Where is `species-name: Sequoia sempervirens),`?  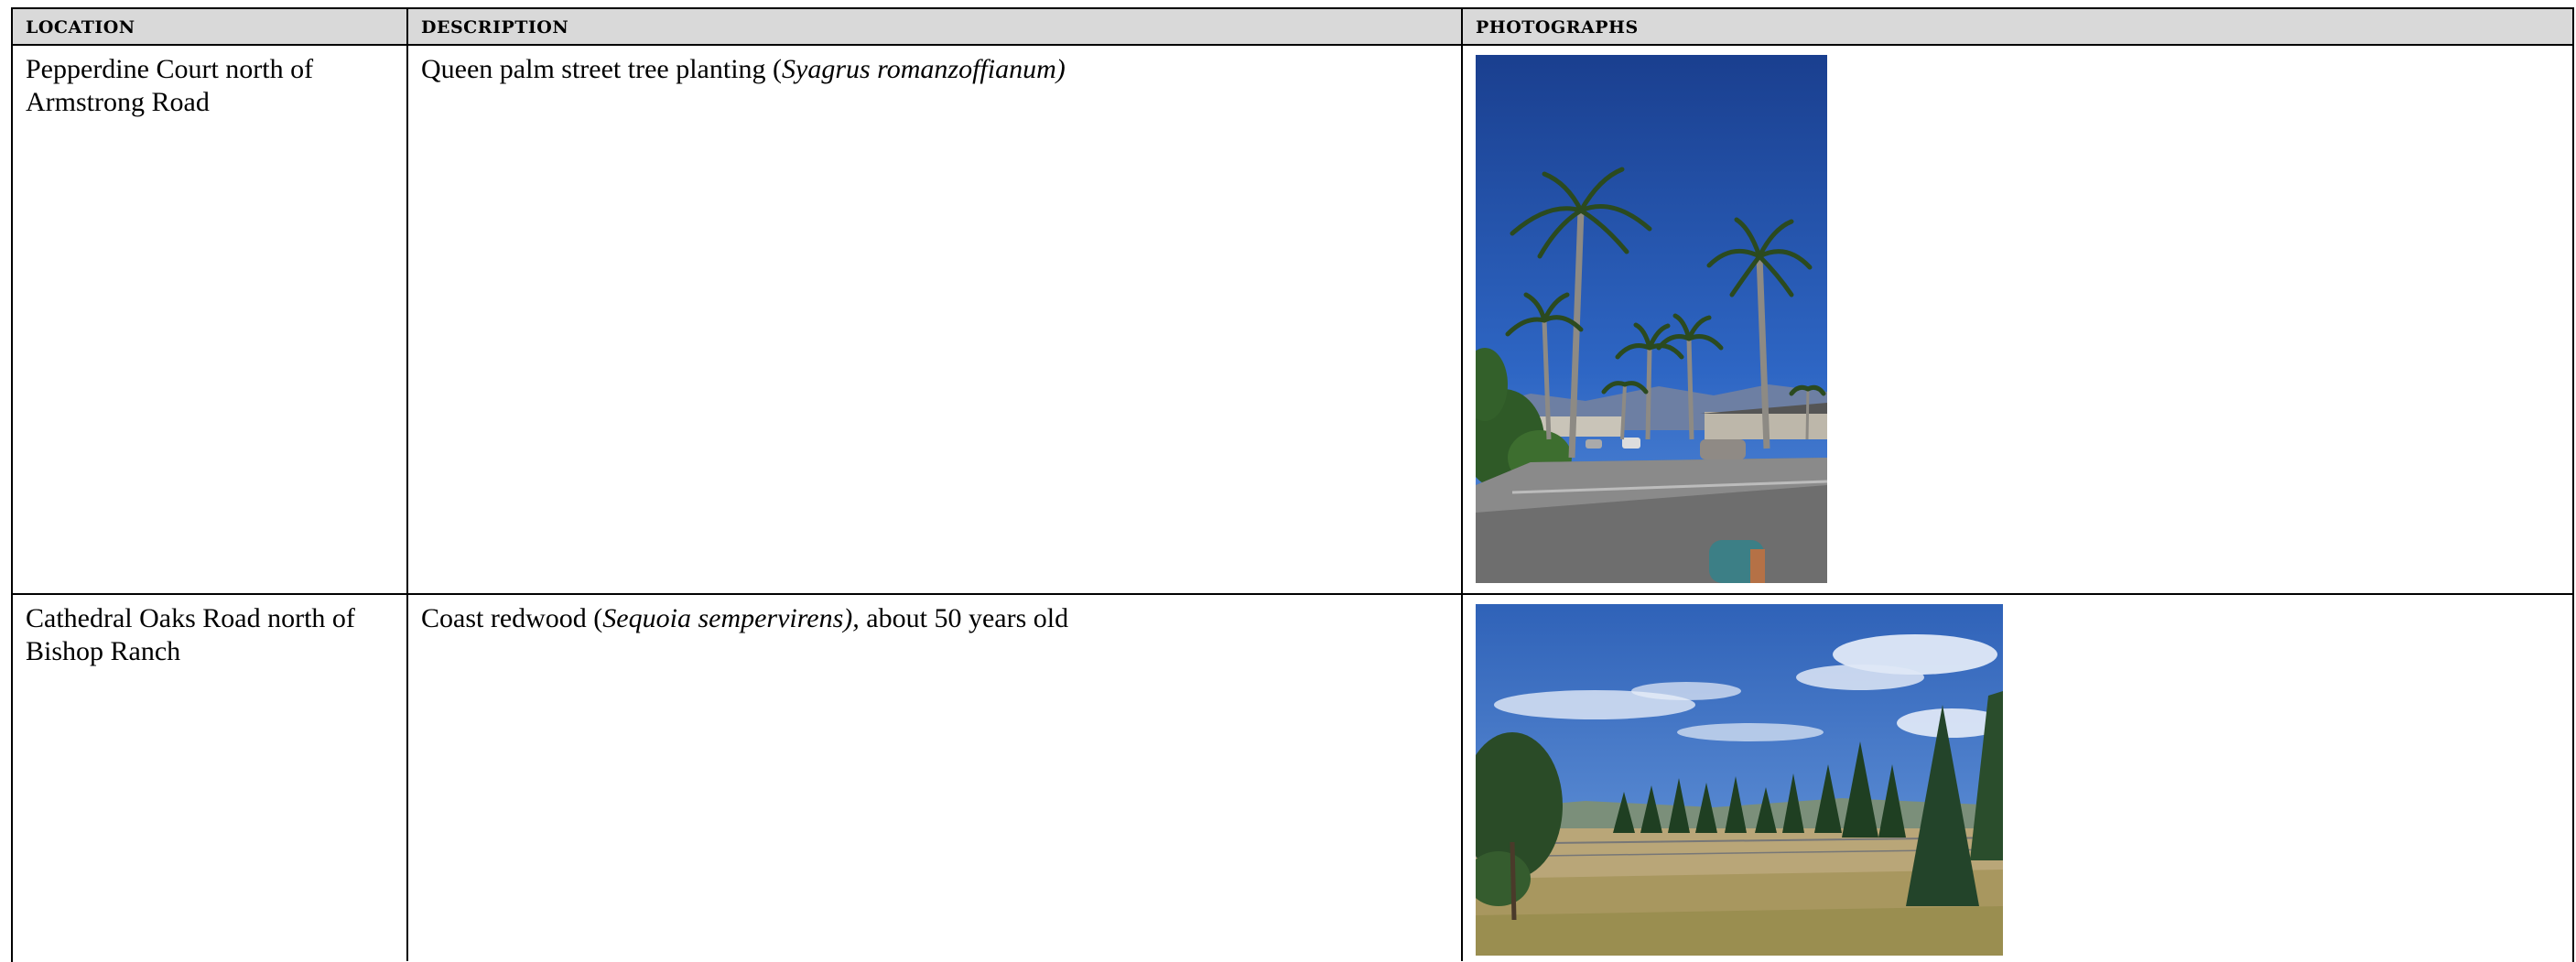 species-name: Sequoia sempervirens), is located at coordinates (731, 618).